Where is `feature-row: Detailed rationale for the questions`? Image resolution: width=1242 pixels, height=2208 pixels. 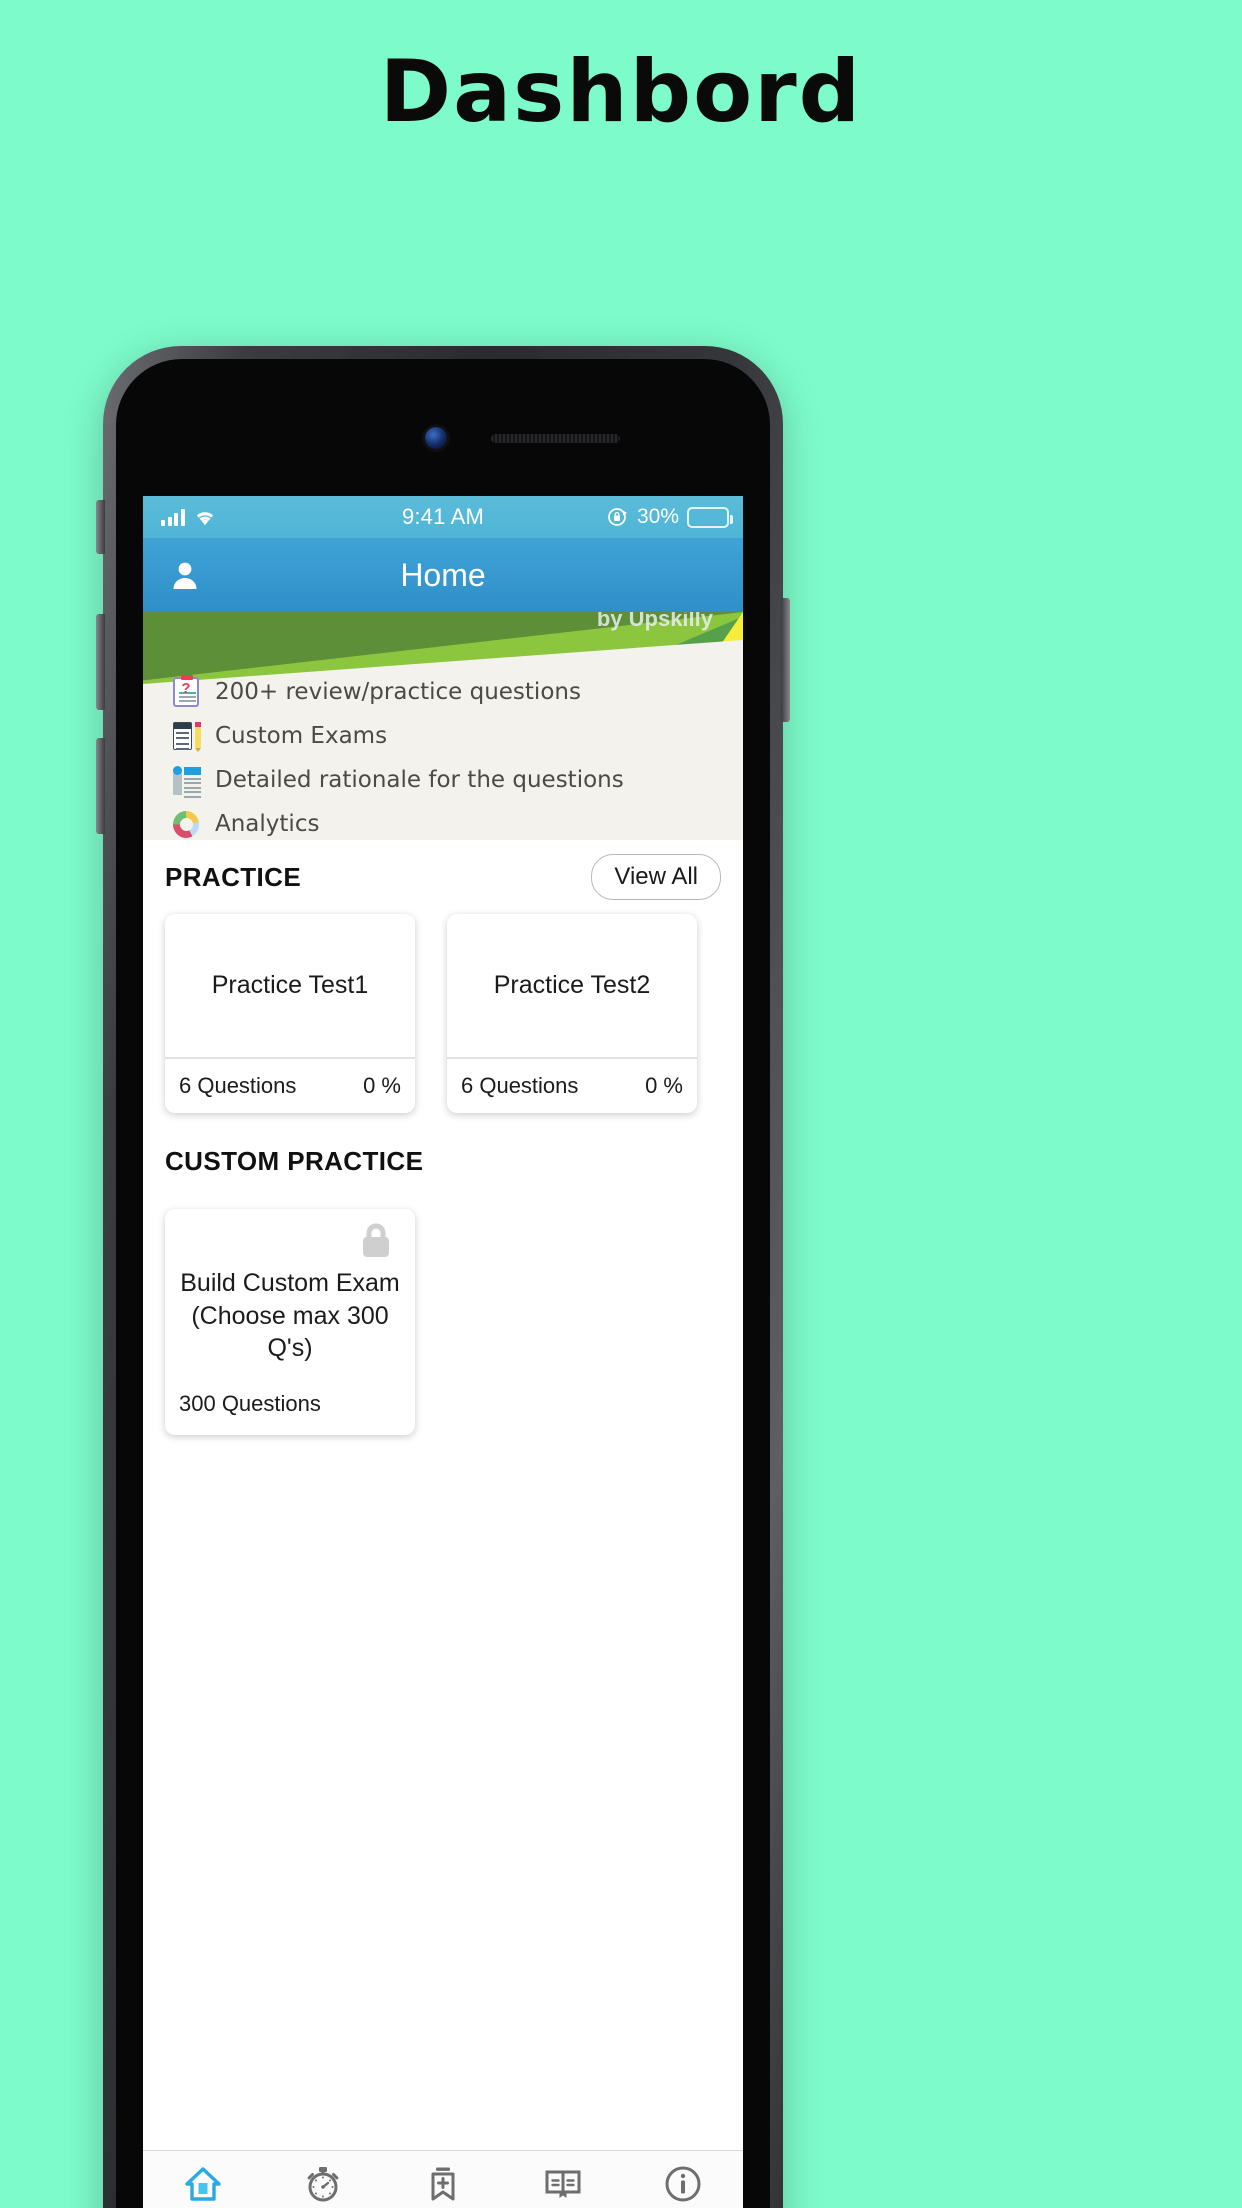
feature-row: Detailed rationale for the questions is located at coordinates (458, 780).